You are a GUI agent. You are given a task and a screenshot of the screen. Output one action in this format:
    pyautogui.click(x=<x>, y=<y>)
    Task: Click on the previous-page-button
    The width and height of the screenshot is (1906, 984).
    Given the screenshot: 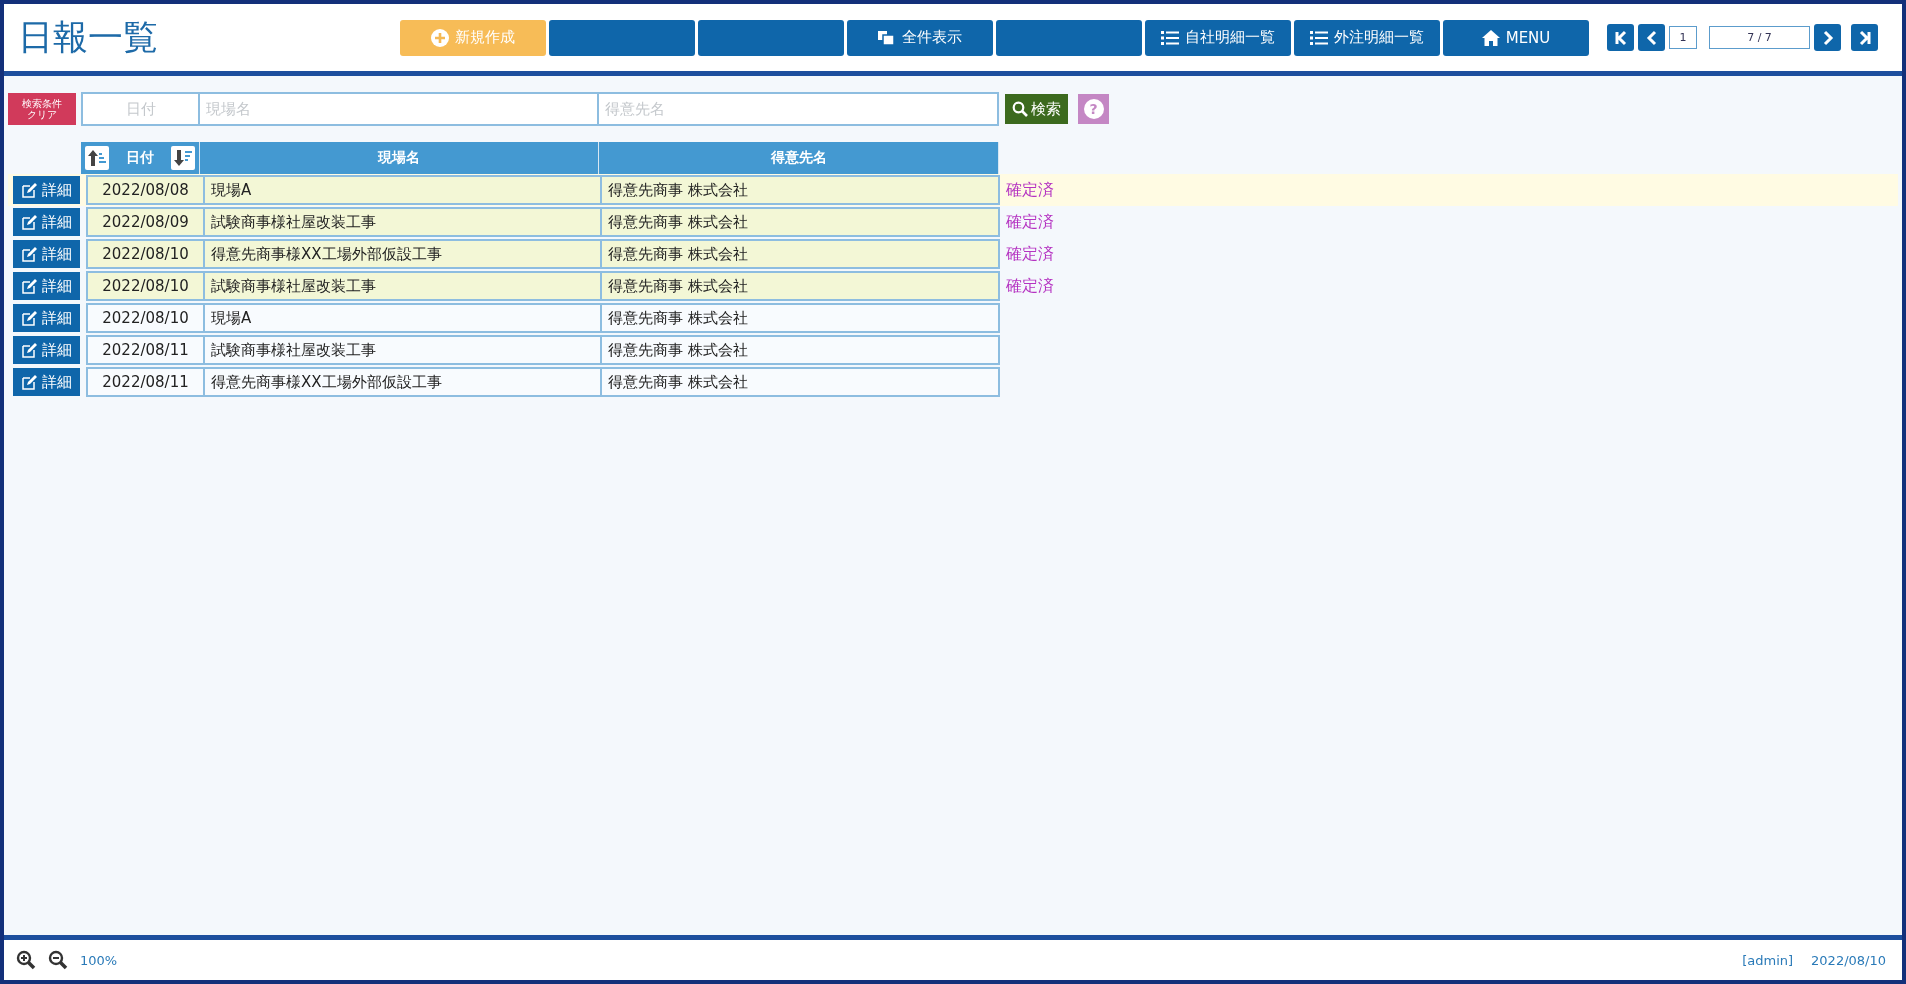 What is the action you would take?
    pyautogui.click(x=1651, y=37)
    